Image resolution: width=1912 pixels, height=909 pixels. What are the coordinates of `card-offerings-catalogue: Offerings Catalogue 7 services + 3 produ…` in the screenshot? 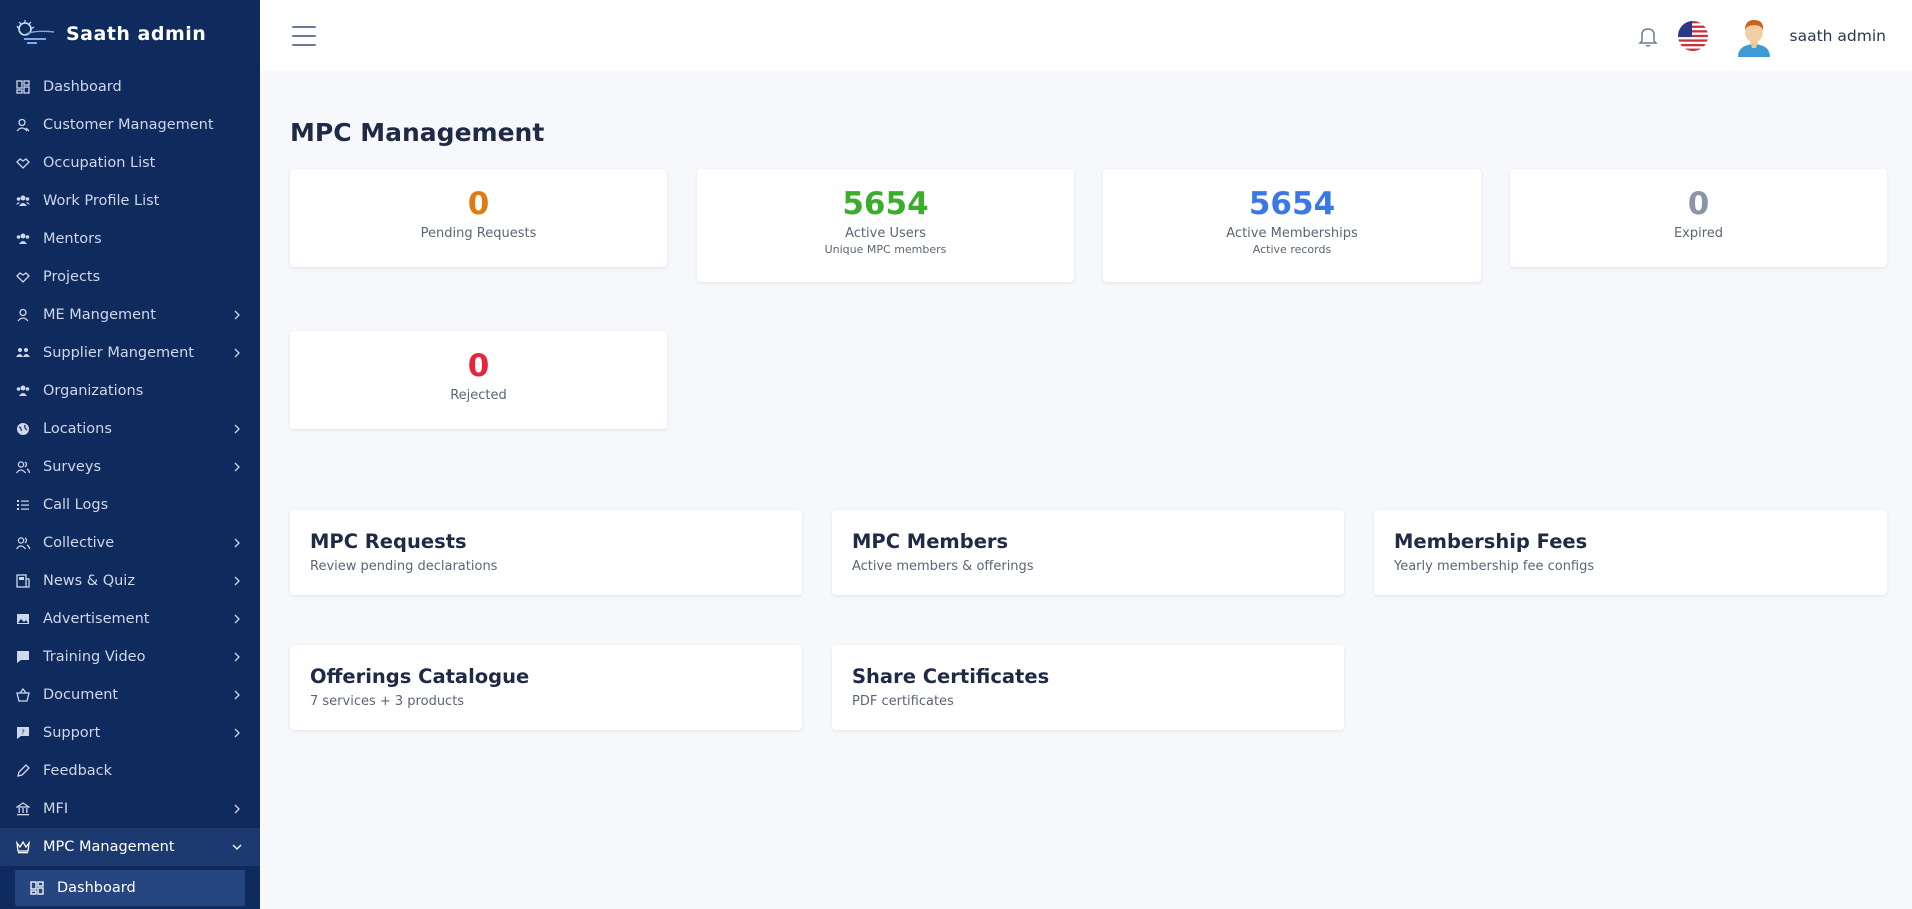 It's located at (546, 687).